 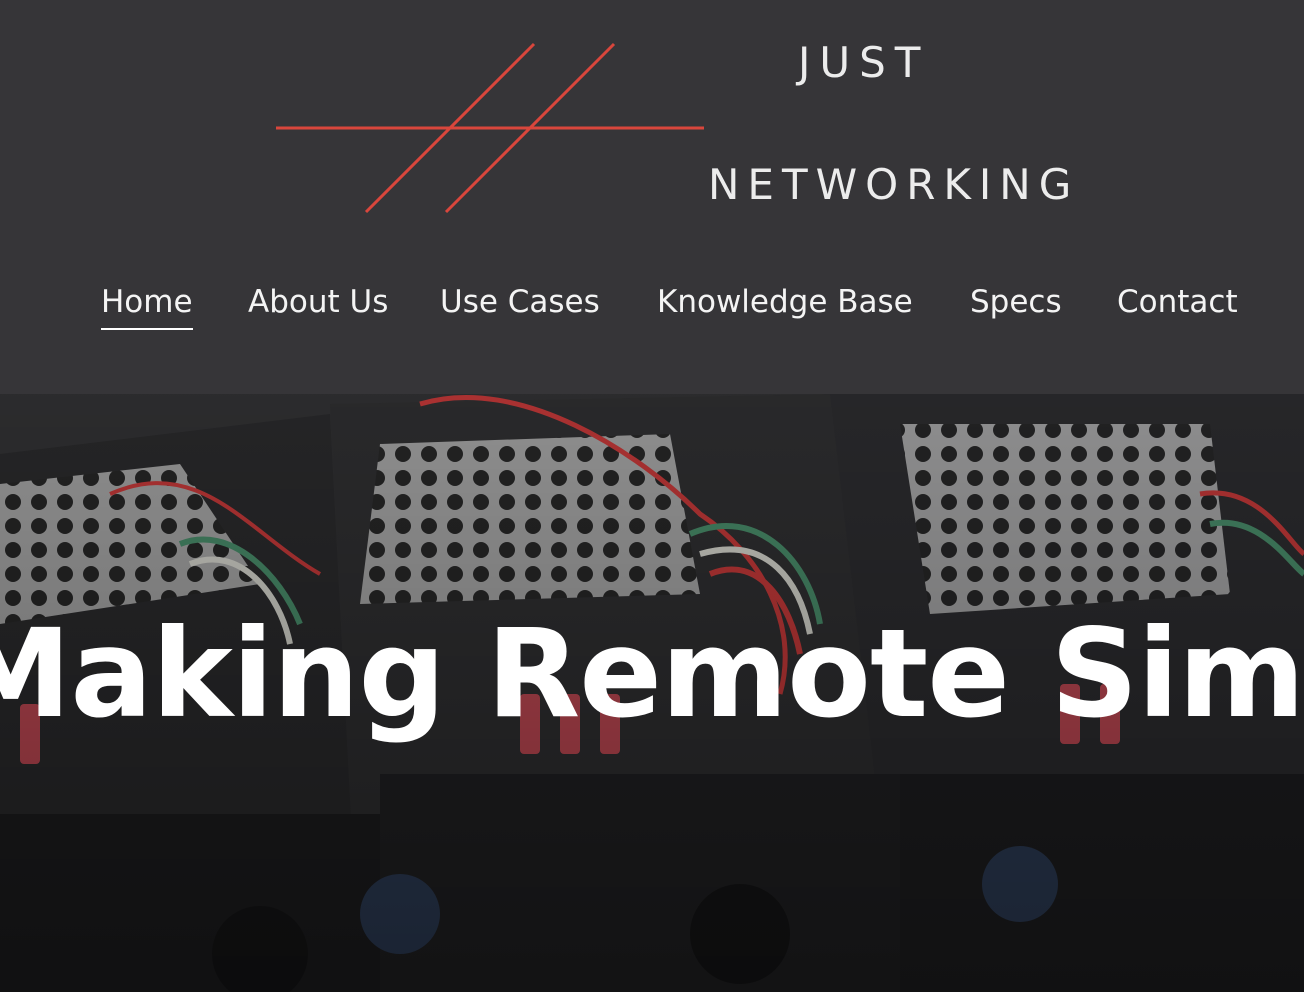 What do you see at coordinates (490, 128) in the screenshot?
I see `hash-mark-icon` at bounding box center [490, 128].